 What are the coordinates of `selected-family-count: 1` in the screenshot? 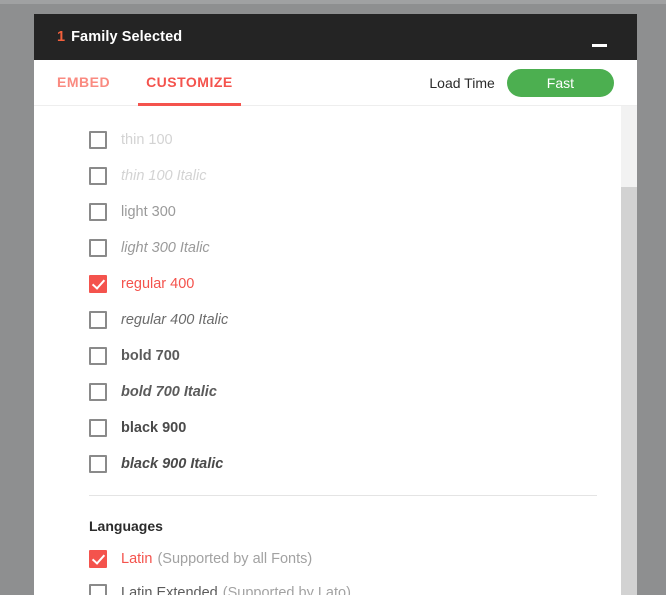 It's located at (61, 37).